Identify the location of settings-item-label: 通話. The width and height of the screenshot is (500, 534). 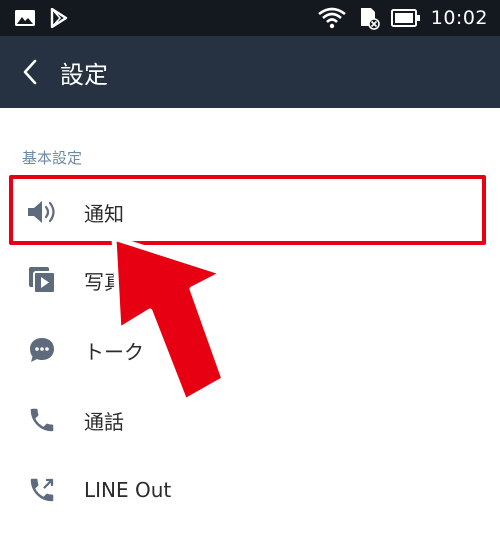
(104, 421).